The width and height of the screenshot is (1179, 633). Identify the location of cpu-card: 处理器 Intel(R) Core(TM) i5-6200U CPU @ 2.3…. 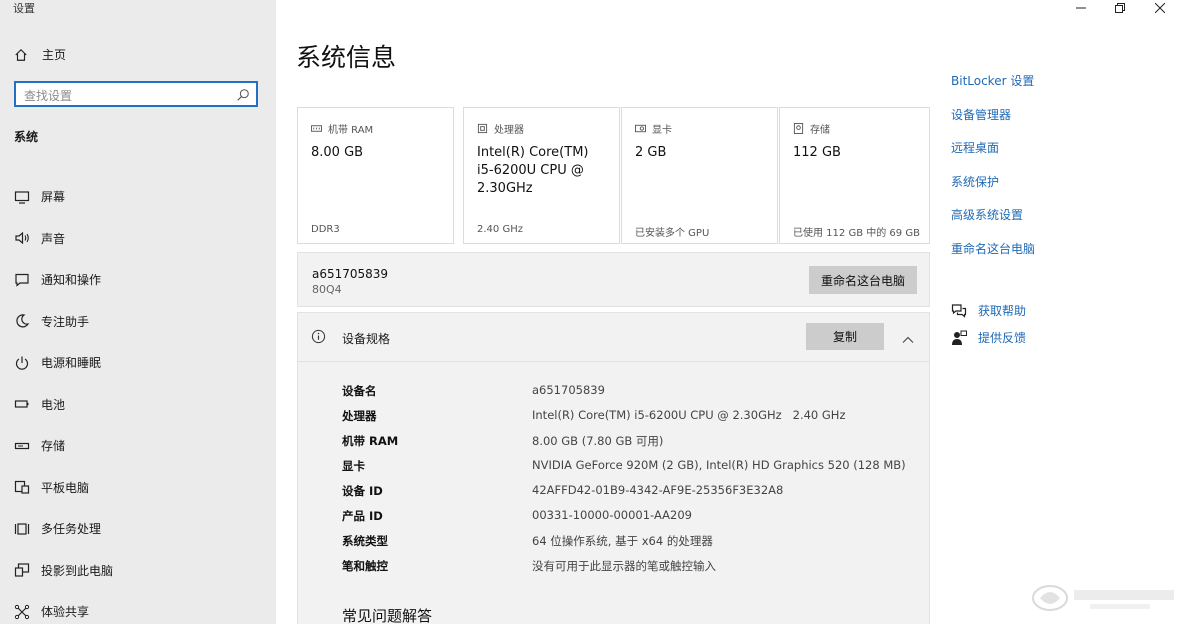
(541, 175).